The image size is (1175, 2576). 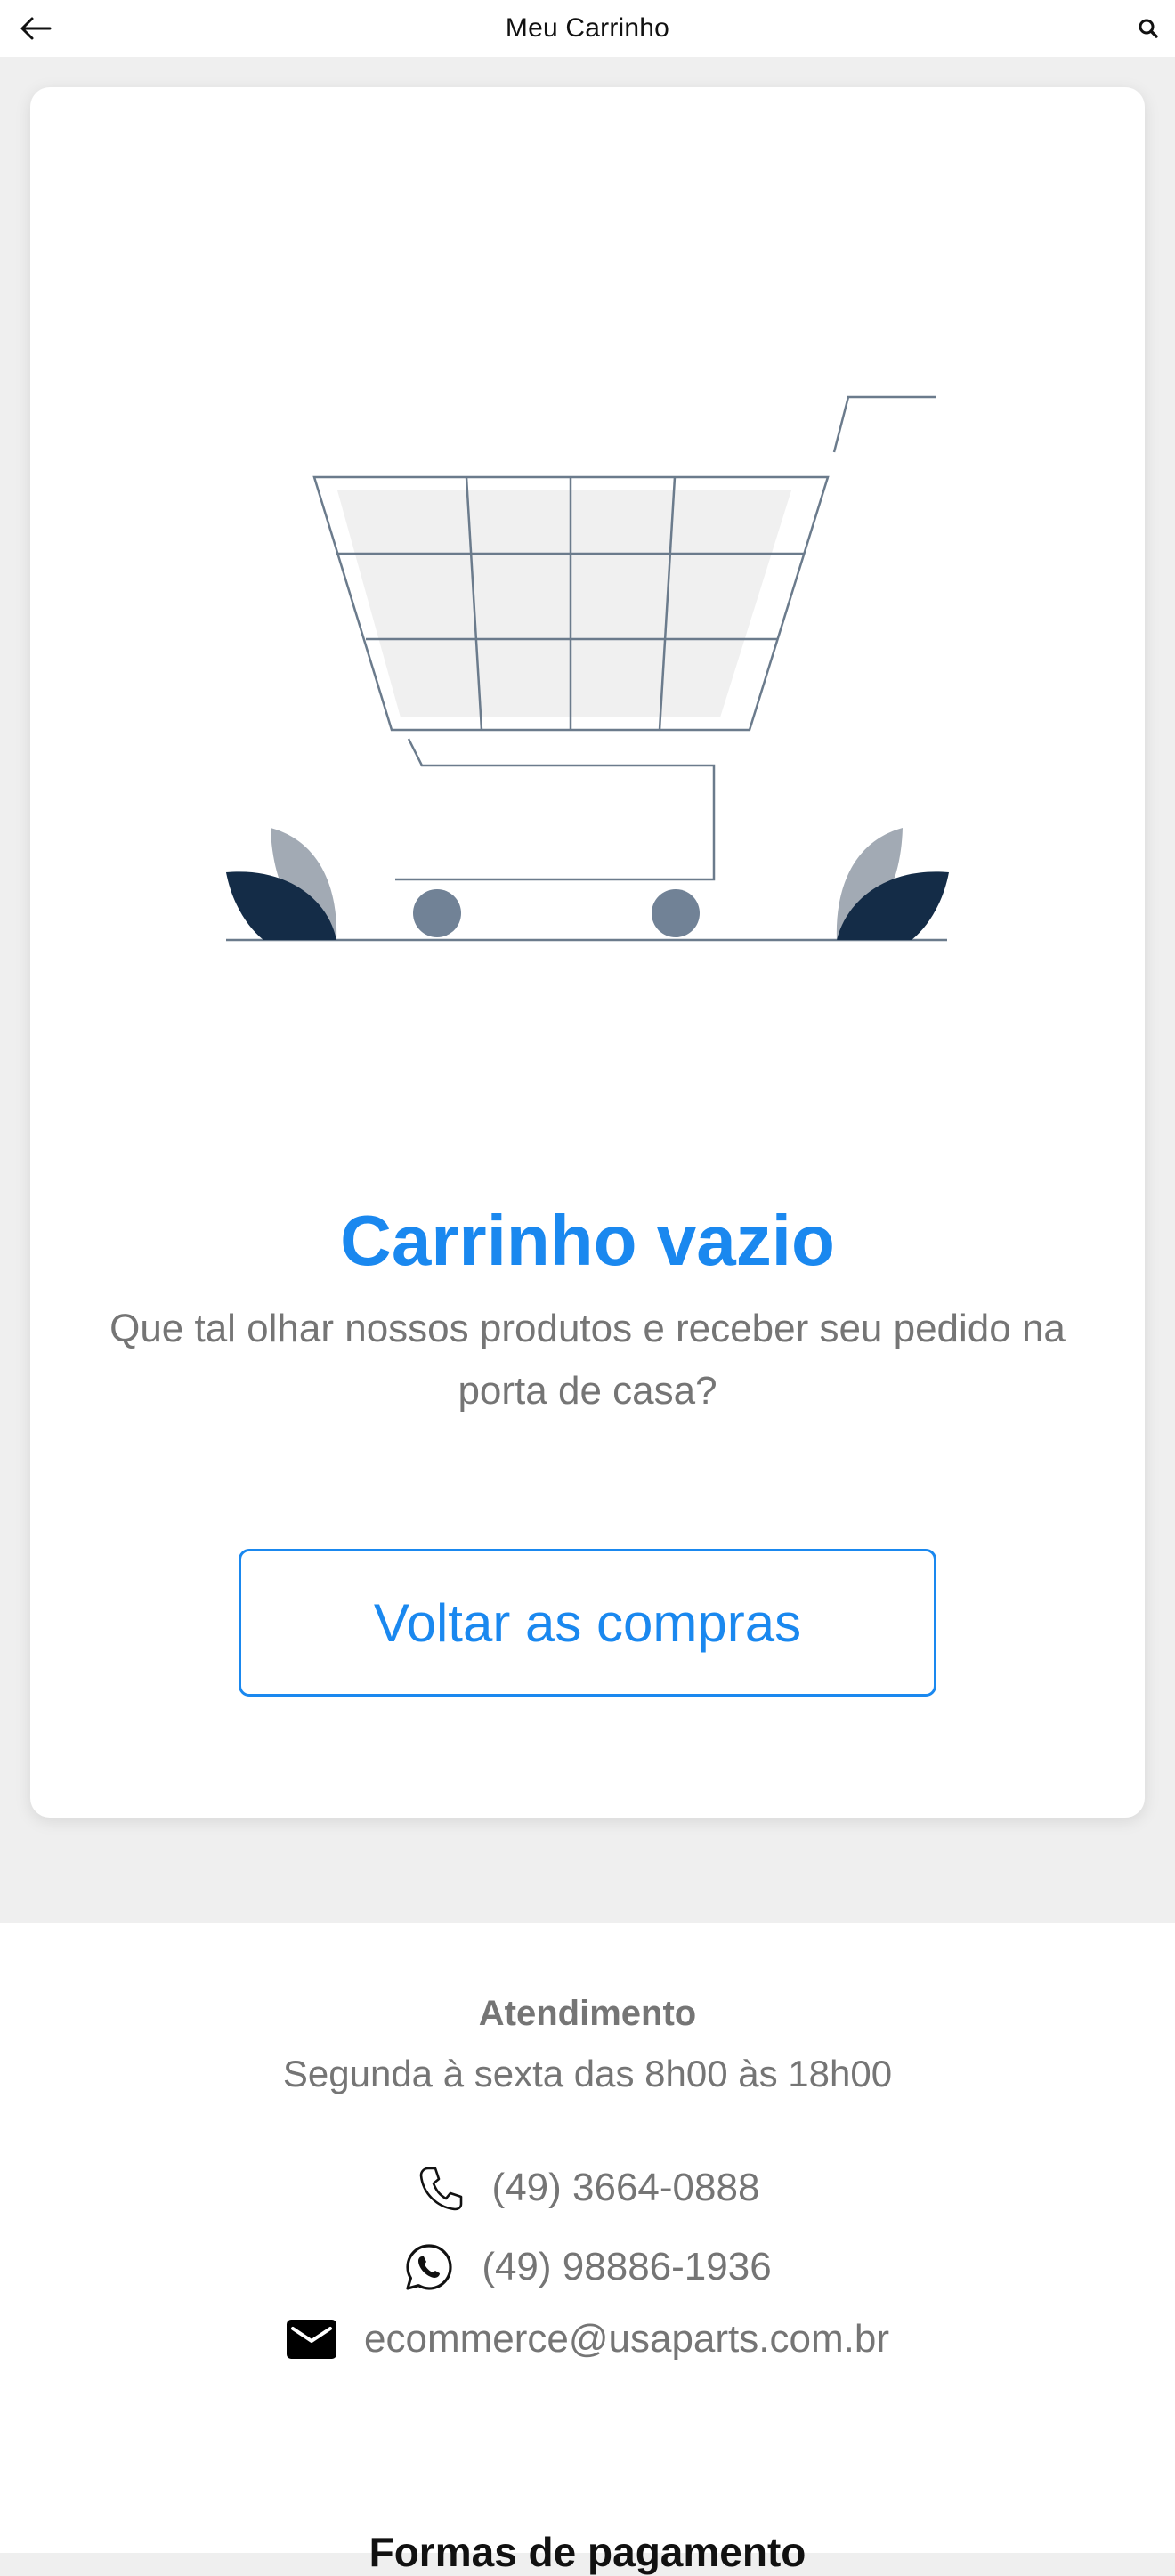 I want to click on top-bar: Meu Carrinho, so click(x=587, y=29).